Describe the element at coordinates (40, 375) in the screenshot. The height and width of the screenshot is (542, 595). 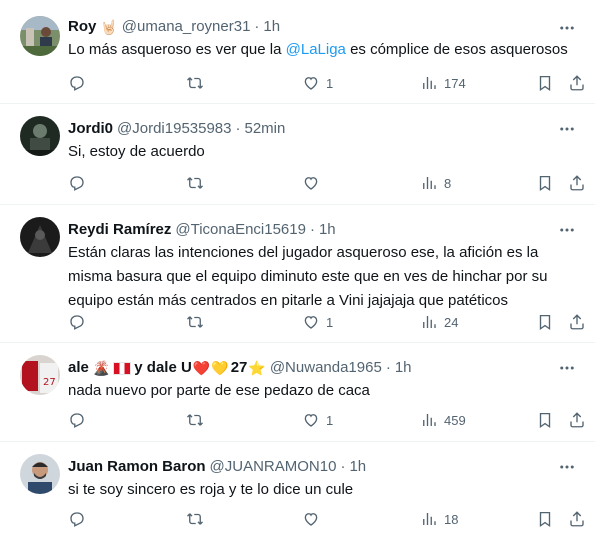
I see `avatar: 27` at that location.